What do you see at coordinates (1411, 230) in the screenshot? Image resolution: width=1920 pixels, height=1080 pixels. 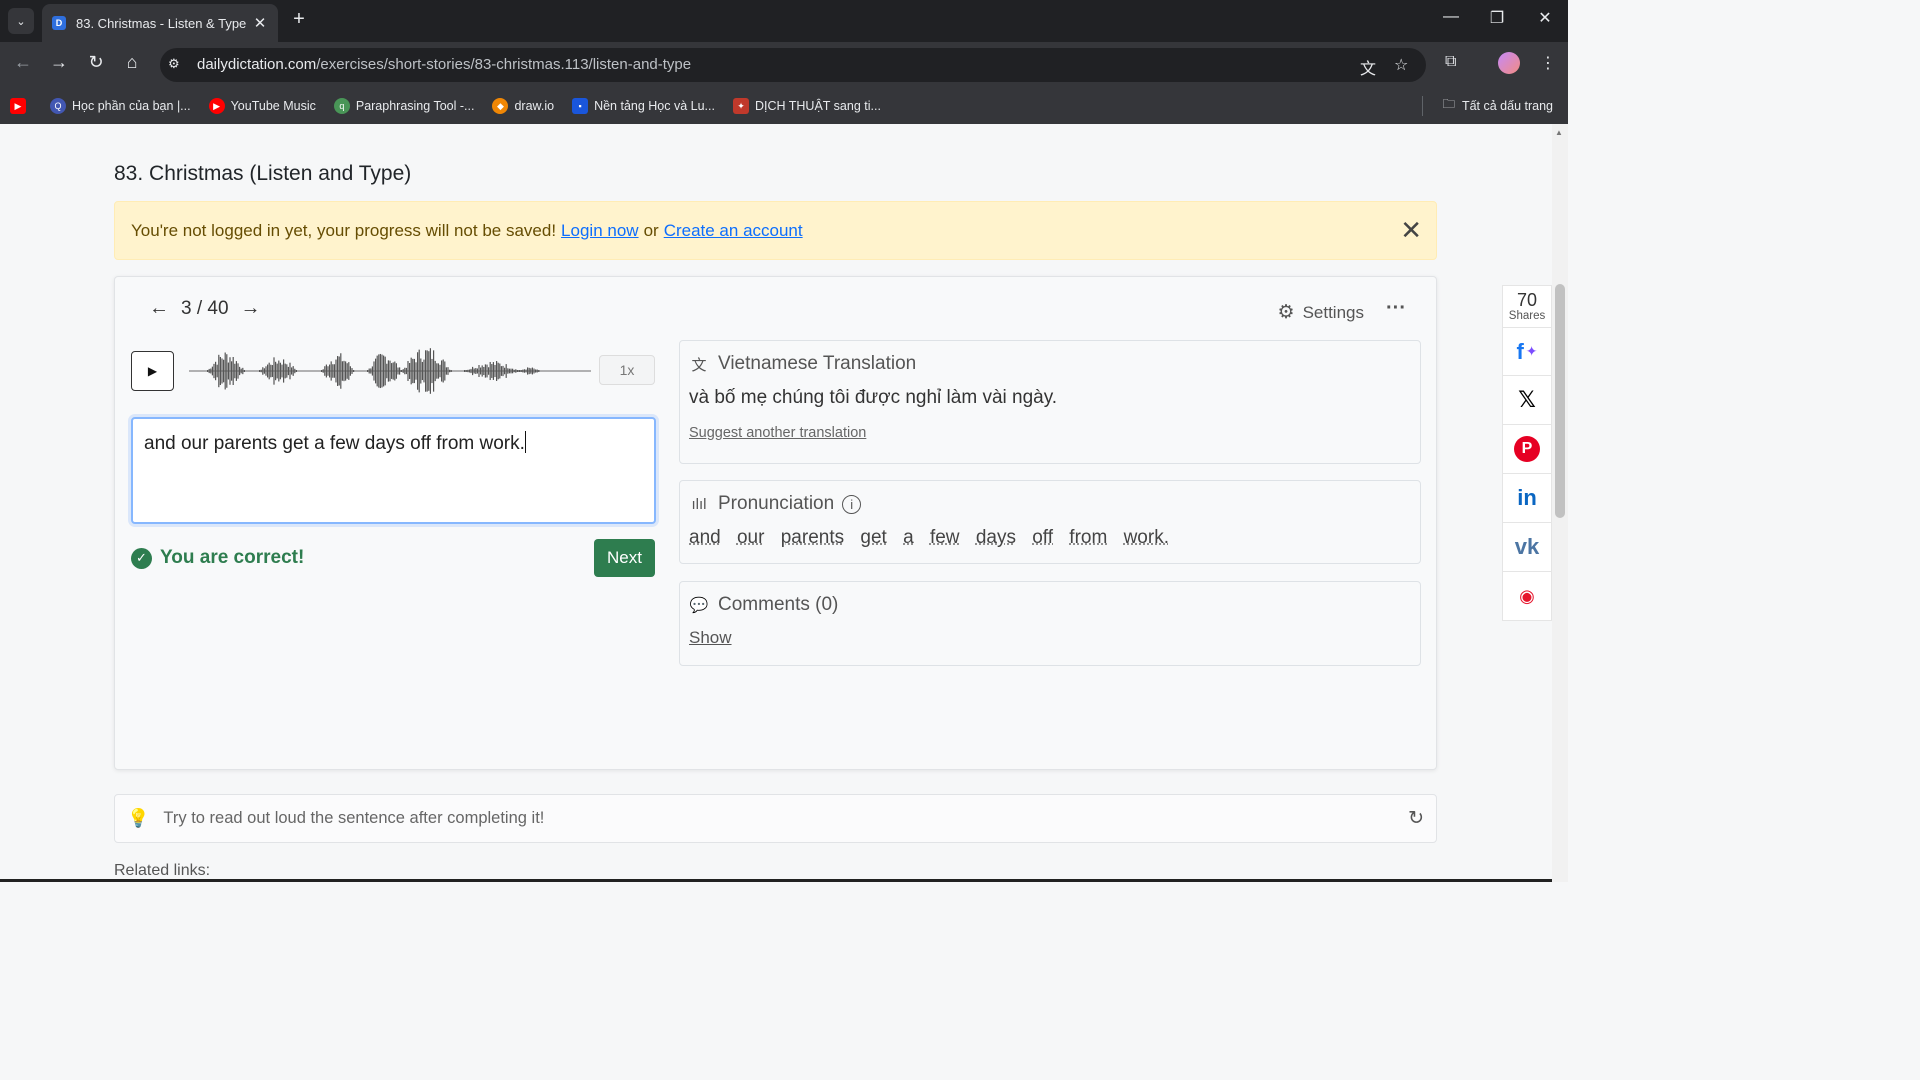 I see `close-icon: ✕` at bounding box center [1411, 230].